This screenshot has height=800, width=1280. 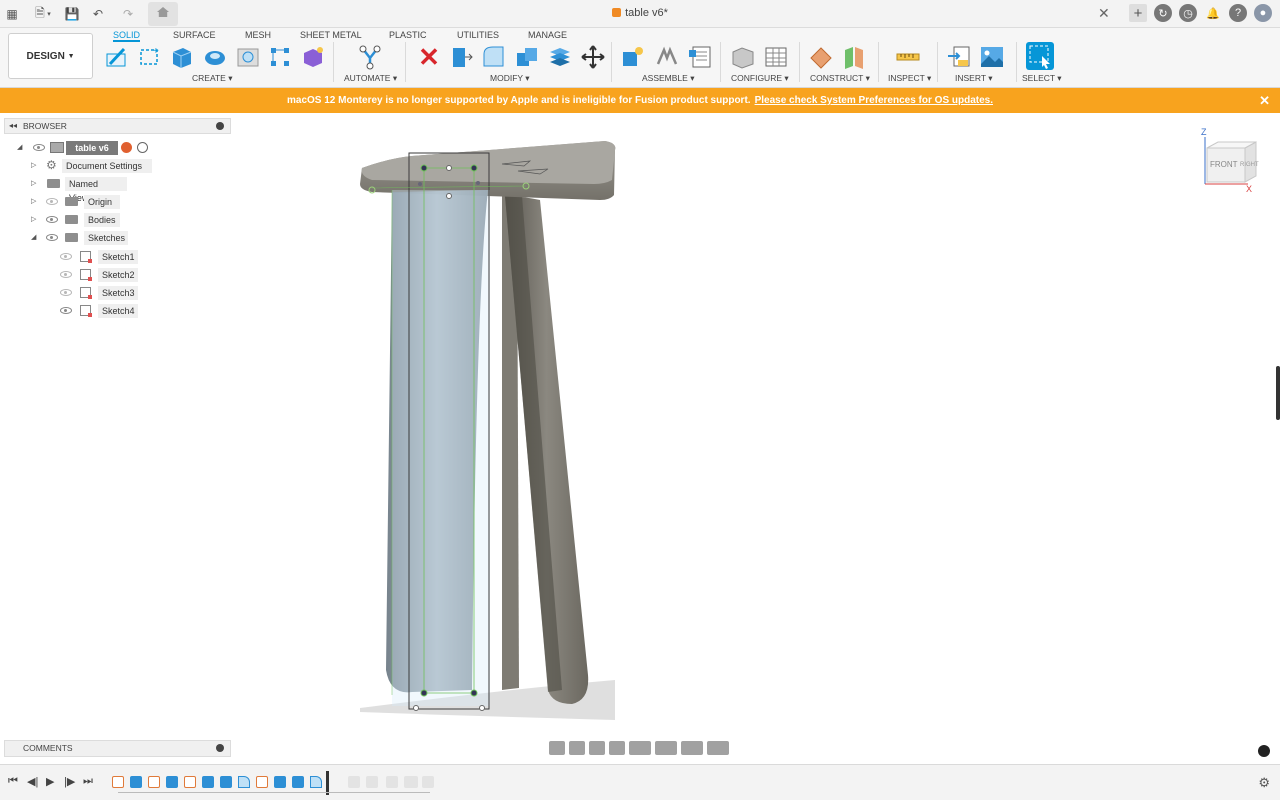 I want to click on browser-root-row: ◢ table v6, so click(x=116, y=147).